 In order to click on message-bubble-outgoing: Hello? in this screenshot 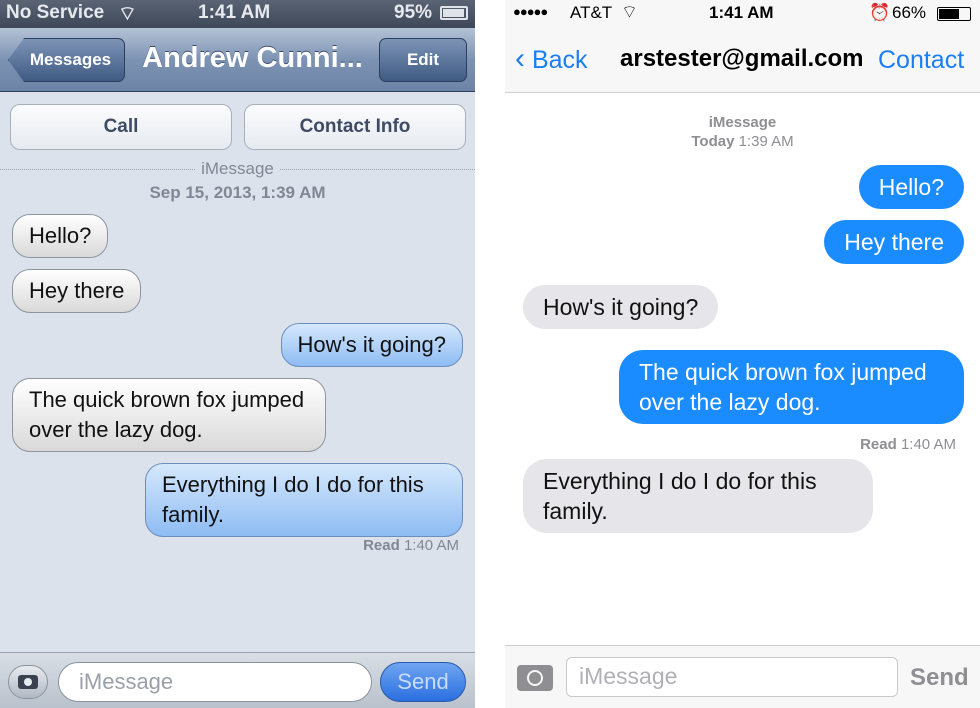, I will do `click(911, 187)`.